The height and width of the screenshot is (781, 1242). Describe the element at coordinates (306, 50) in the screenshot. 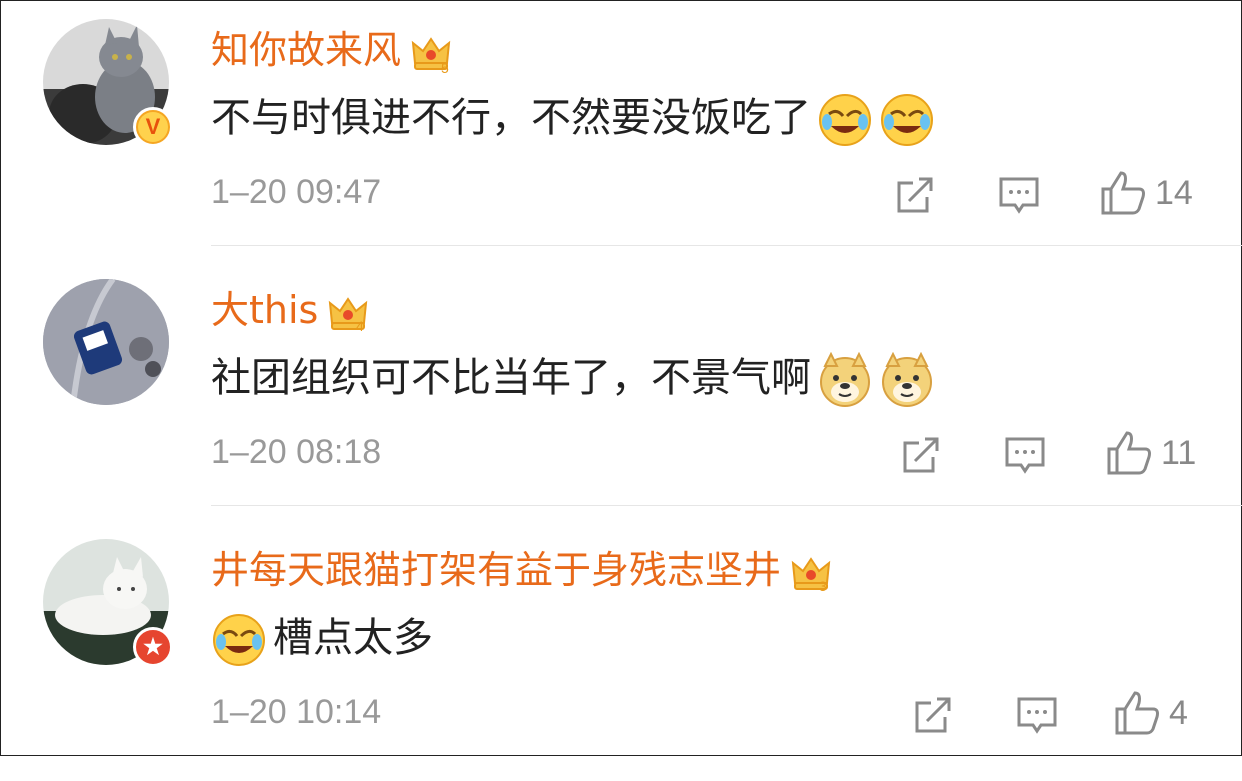

I see `username-label: 知你故来风` at that location.